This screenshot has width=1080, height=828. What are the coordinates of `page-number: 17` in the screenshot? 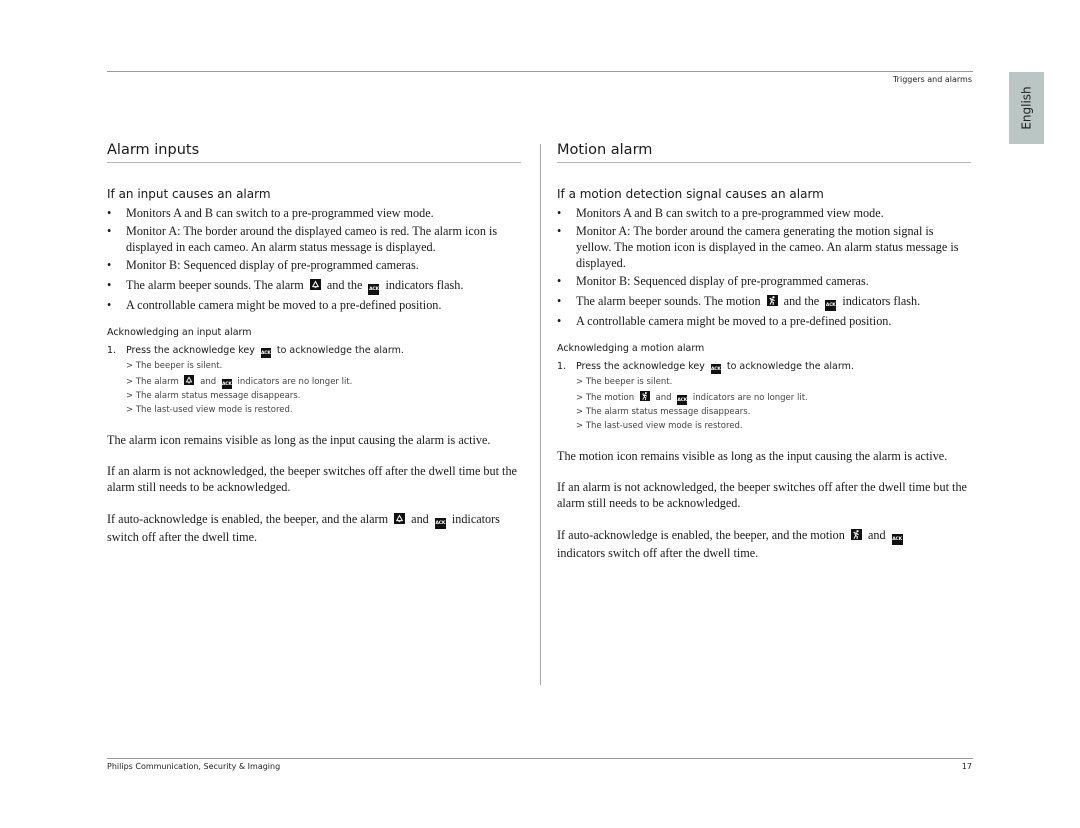 It's located at (966, 766).